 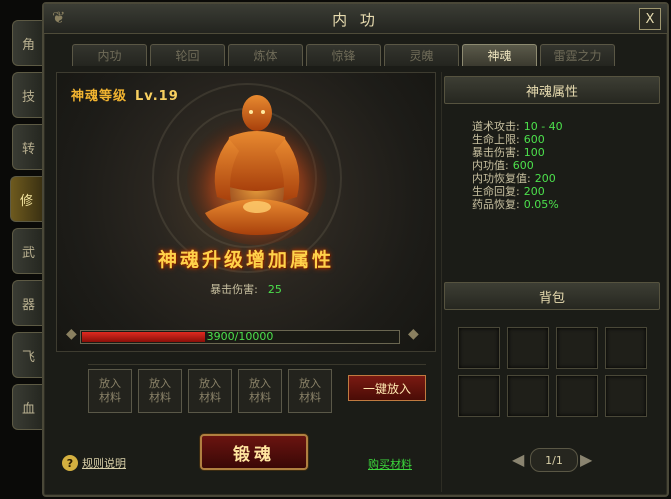 I want to click on side-tab-character: 角, so click(x=28, y=43).